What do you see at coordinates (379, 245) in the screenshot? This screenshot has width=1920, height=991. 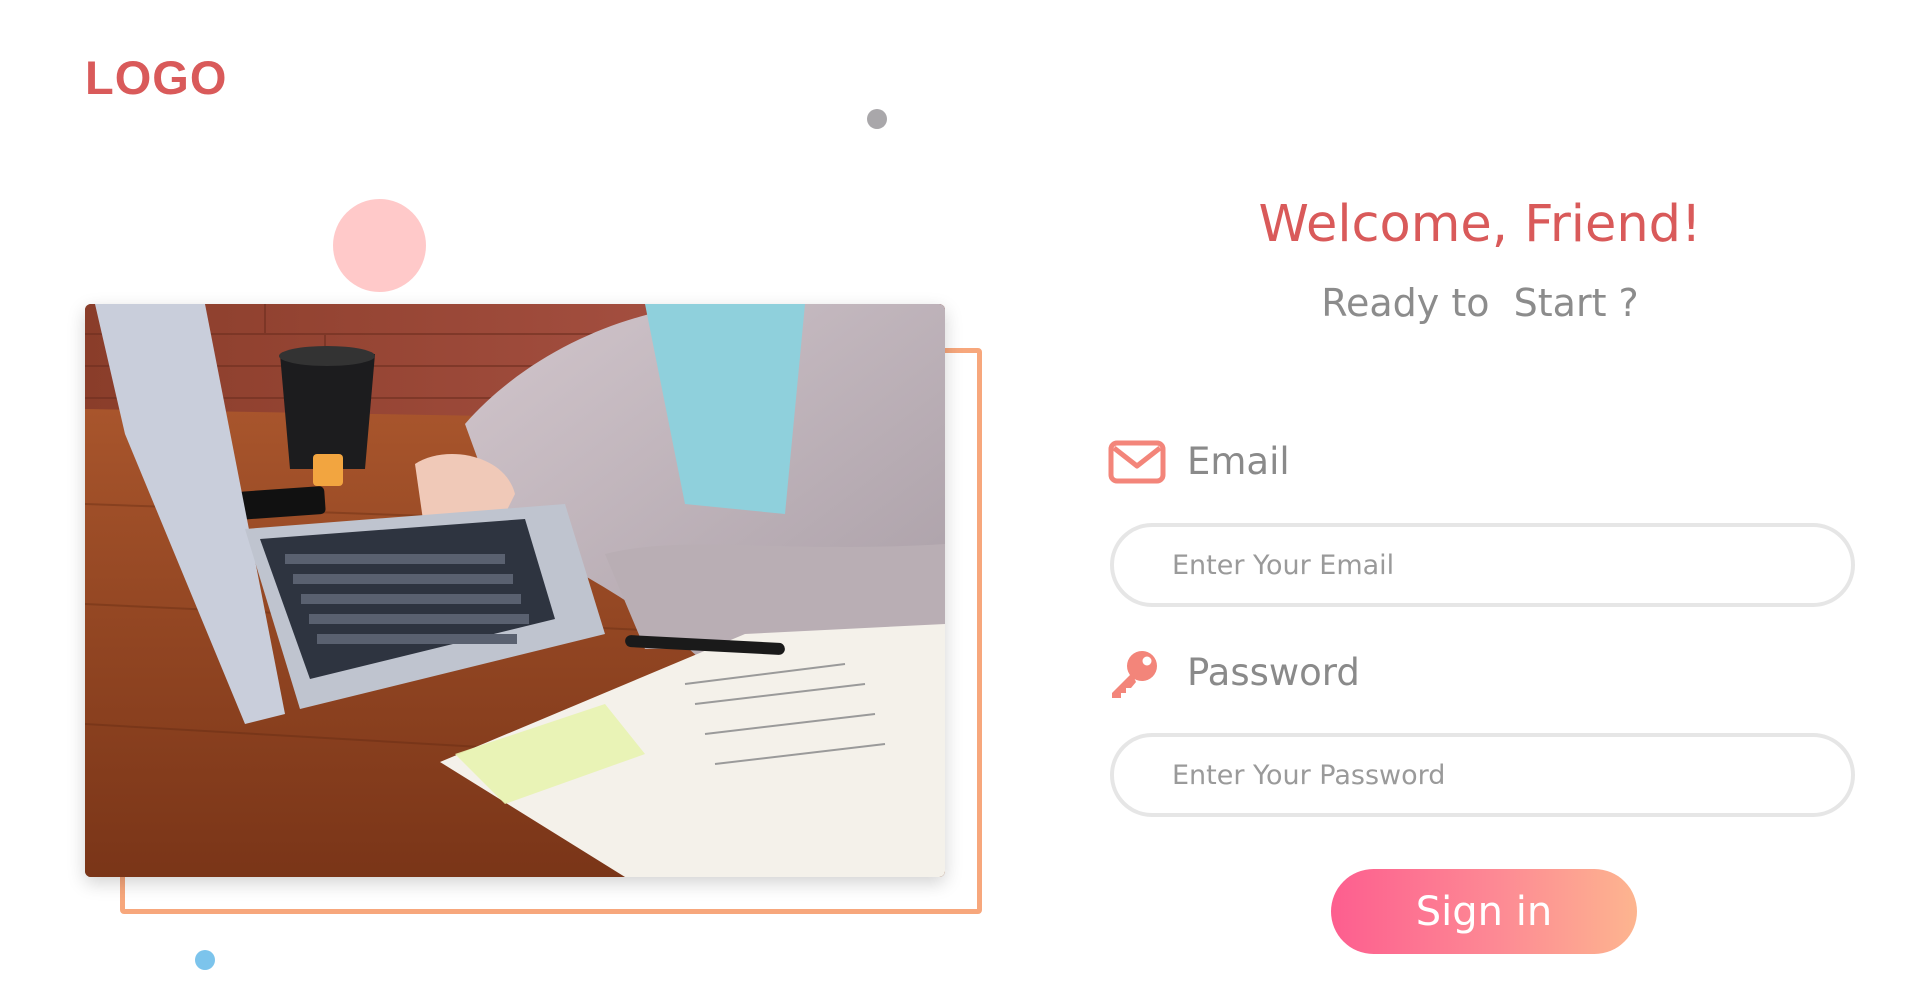 I see `decorative-pink-circle` at bounding box center [379, 245].